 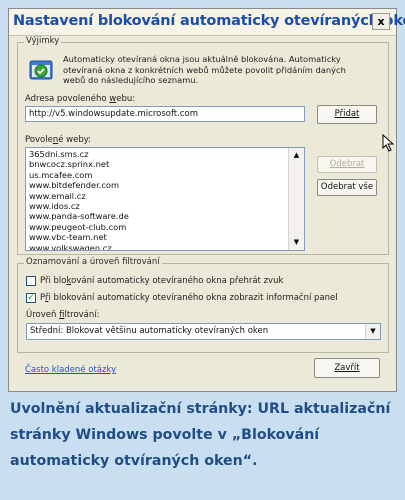 I want to click on add-site-button: Přidat, so click(x=347, y=114).